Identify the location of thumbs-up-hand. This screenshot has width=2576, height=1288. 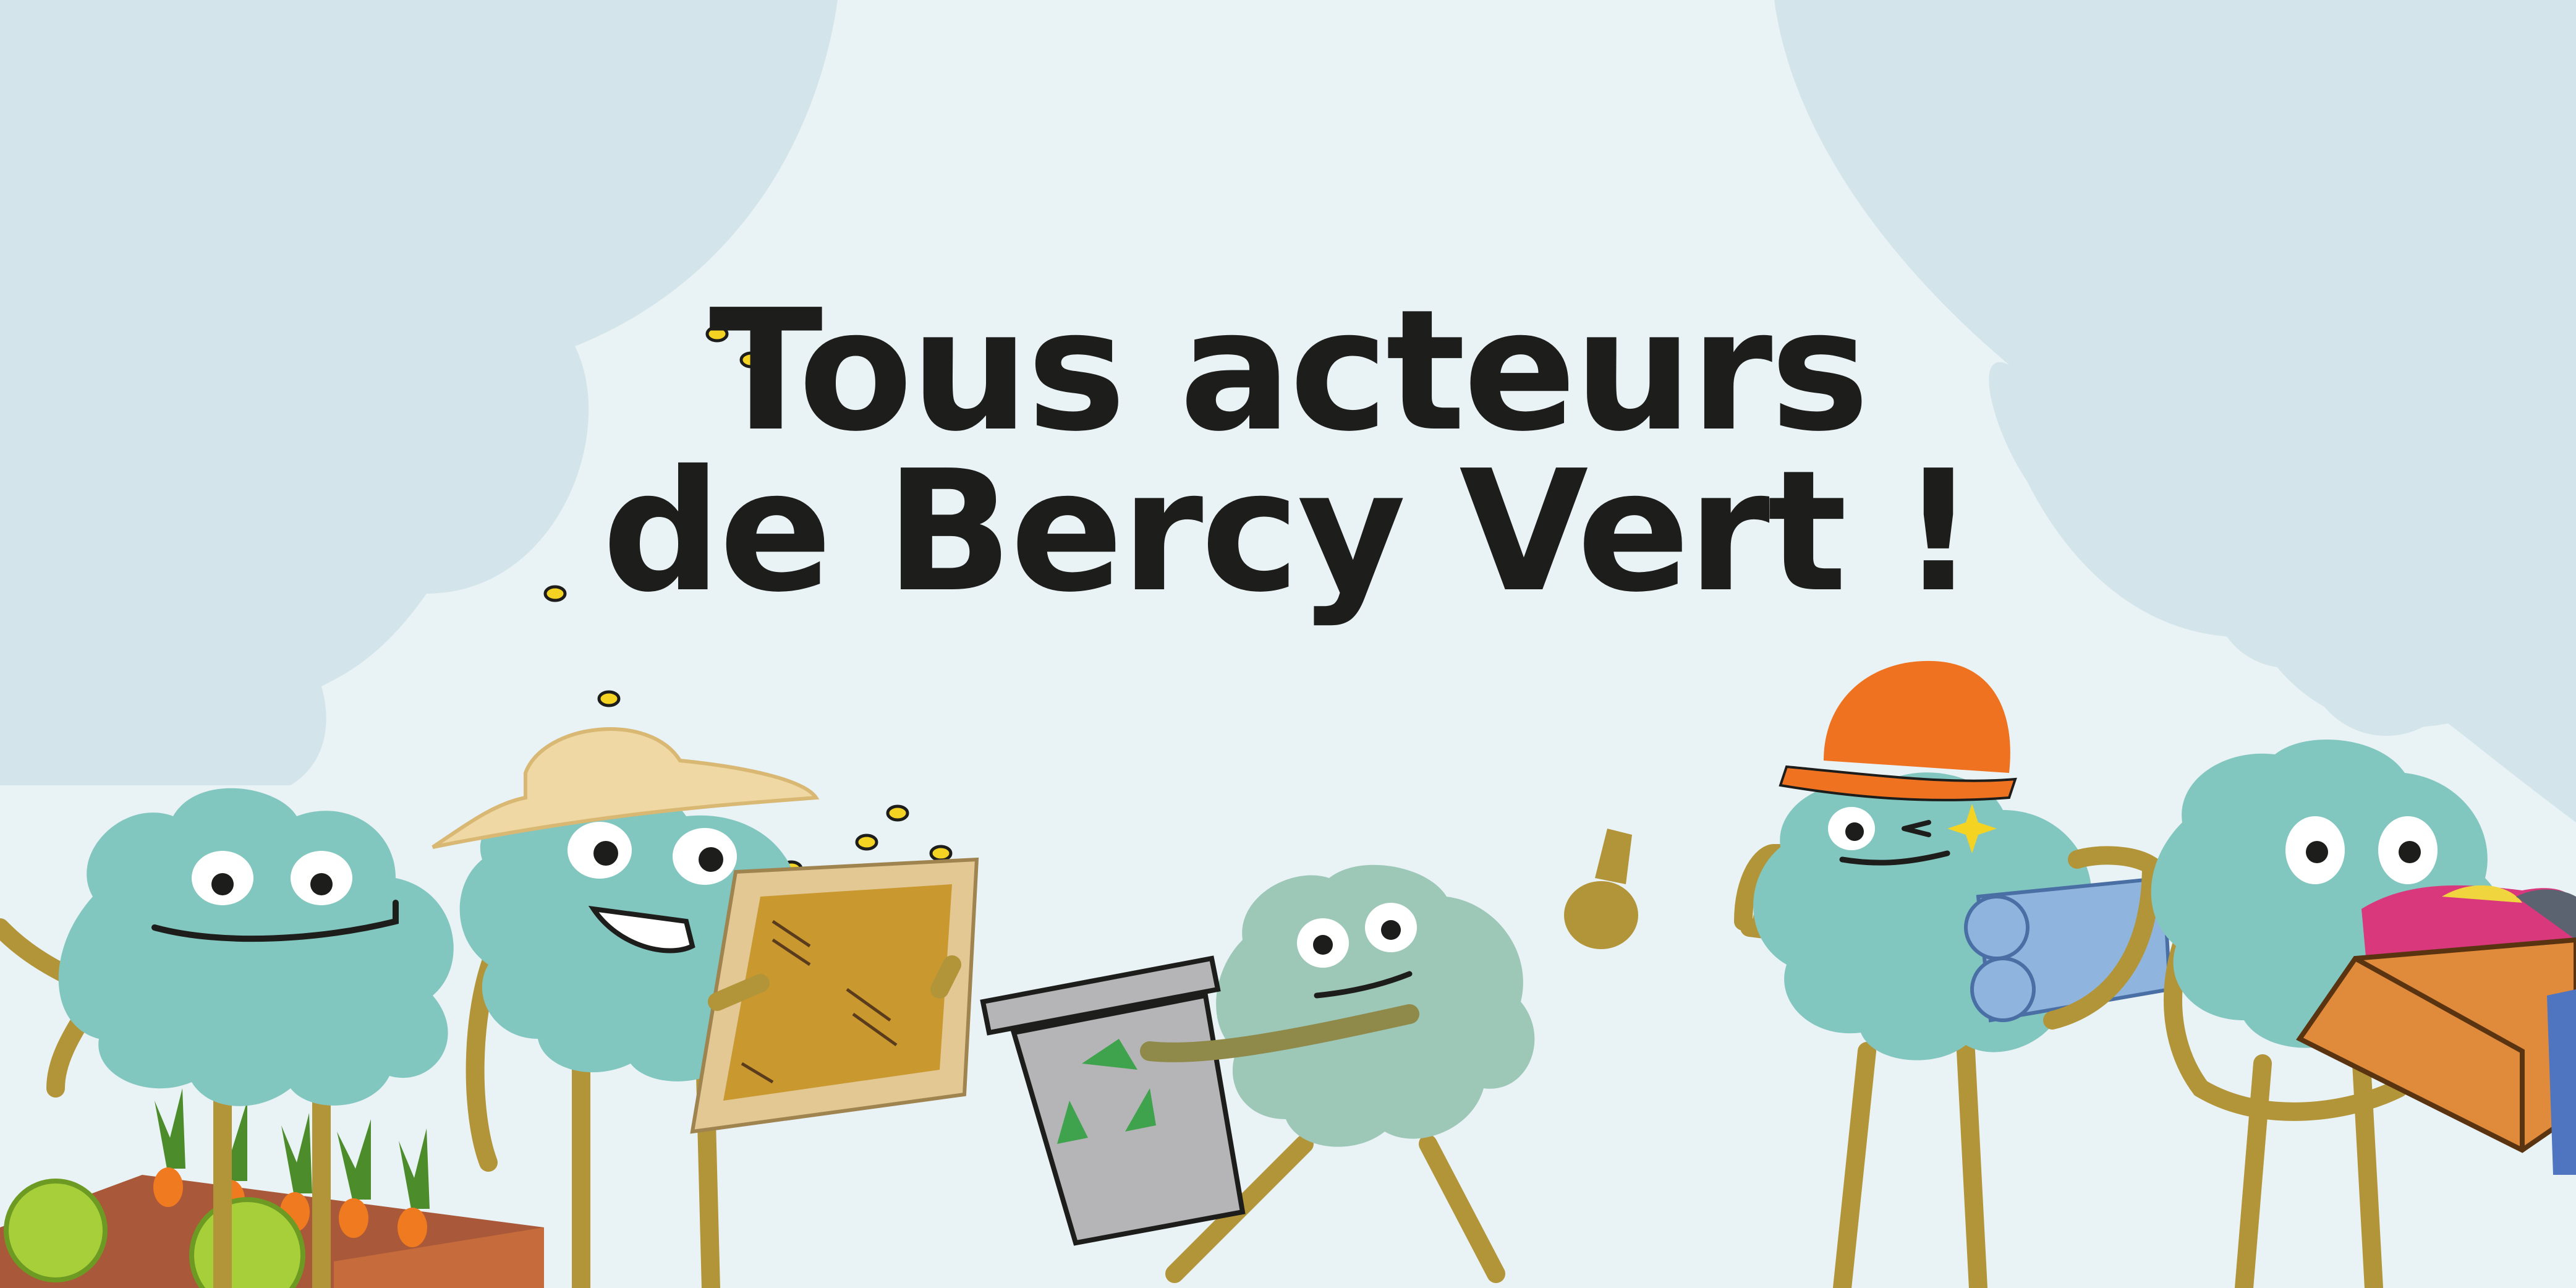
(1601, 915).